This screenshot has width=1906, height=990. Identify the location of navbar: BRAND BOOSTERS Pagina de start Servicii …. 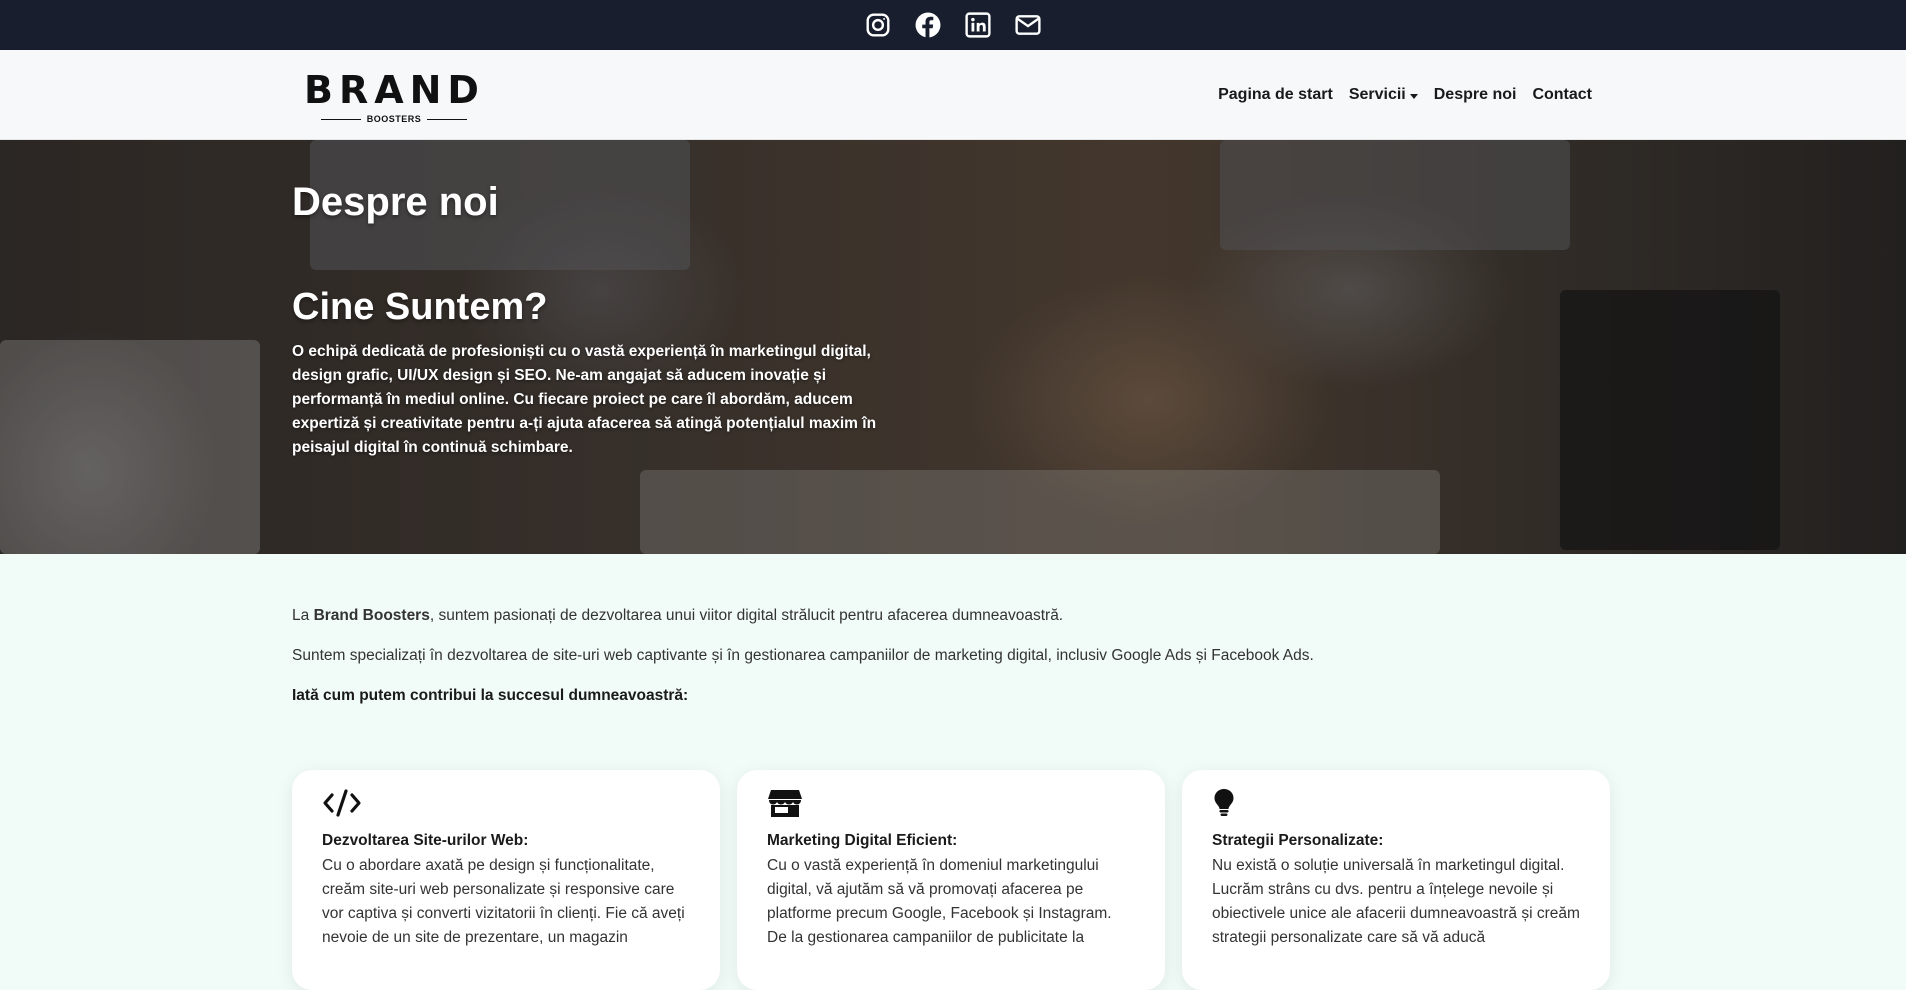
(953, 95).